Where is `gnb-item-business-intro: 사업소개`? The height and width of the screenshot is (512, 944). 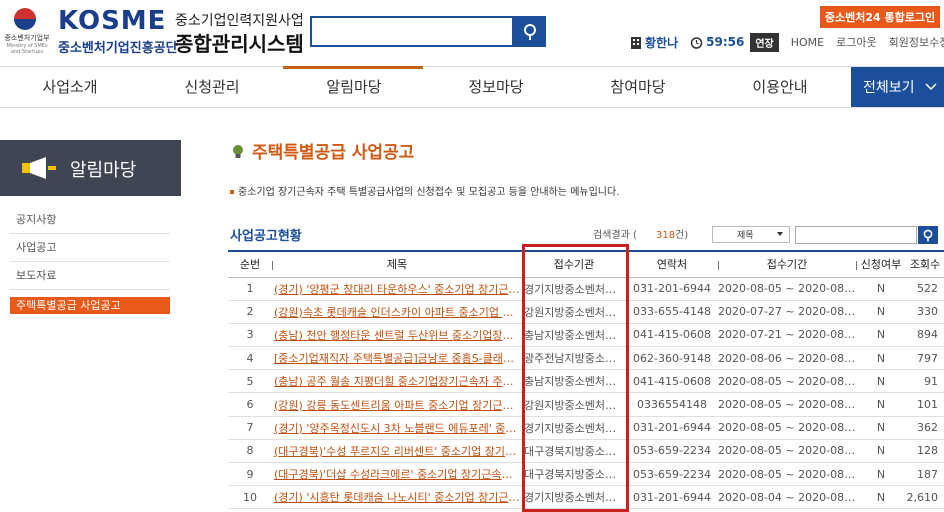
gnb-item-business-intro: 사업소개 is located at coordinates (70, 87).